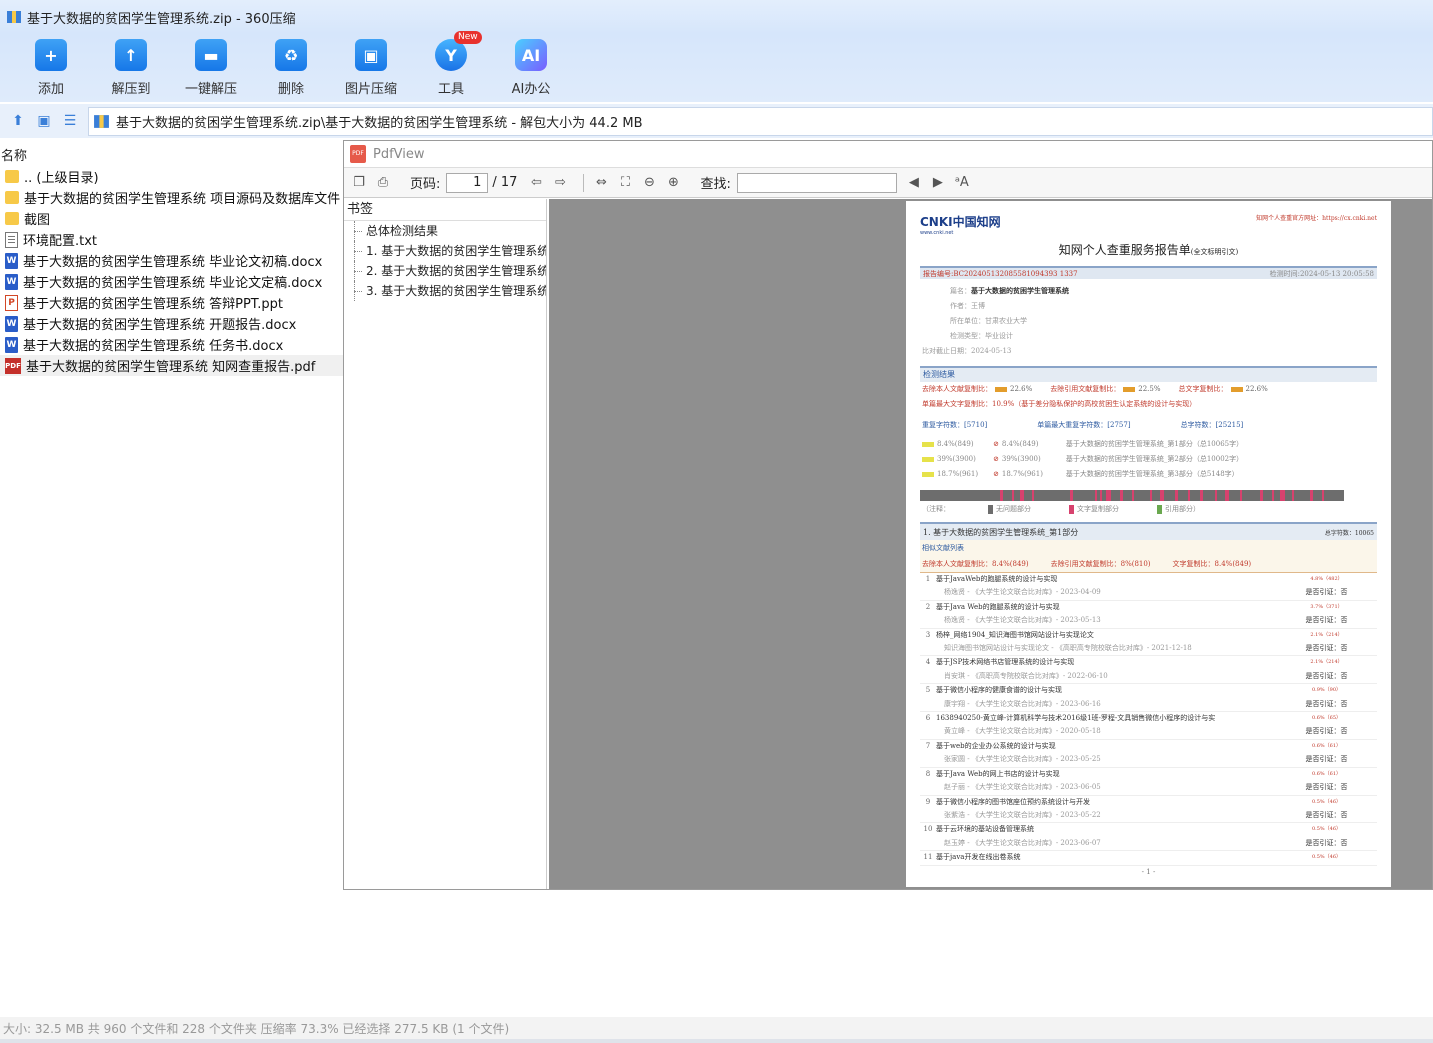  I want to click on part-ratio-alt: 39%(3900), so click(1021, 459).